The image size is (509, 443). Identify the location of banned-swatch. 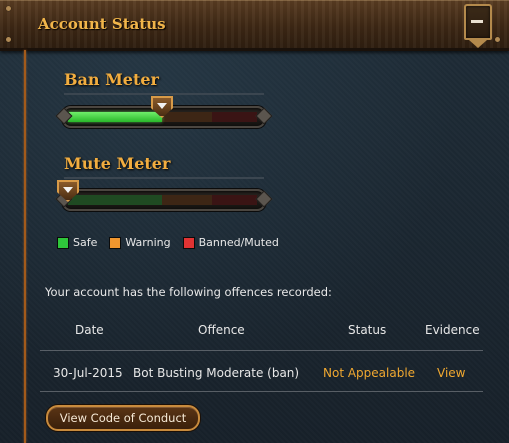
(188, 242).